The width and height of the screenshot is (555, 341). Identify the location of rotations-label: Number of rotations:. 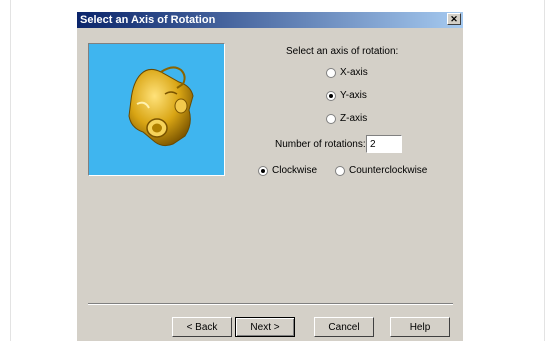
(320, 144).